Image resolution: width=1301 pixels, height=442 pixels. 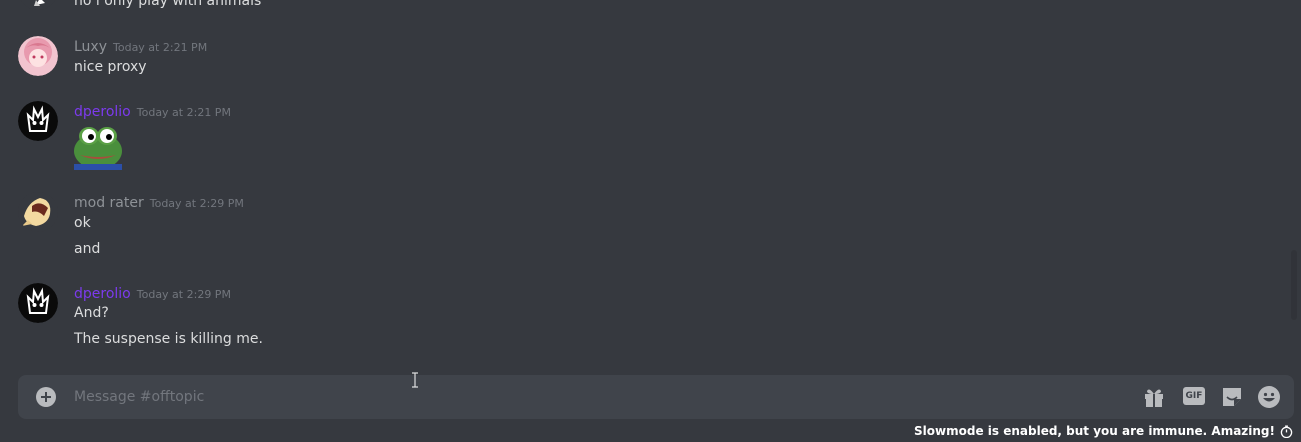 I want to click on sticker-icon, so click(x=1232, y=397).